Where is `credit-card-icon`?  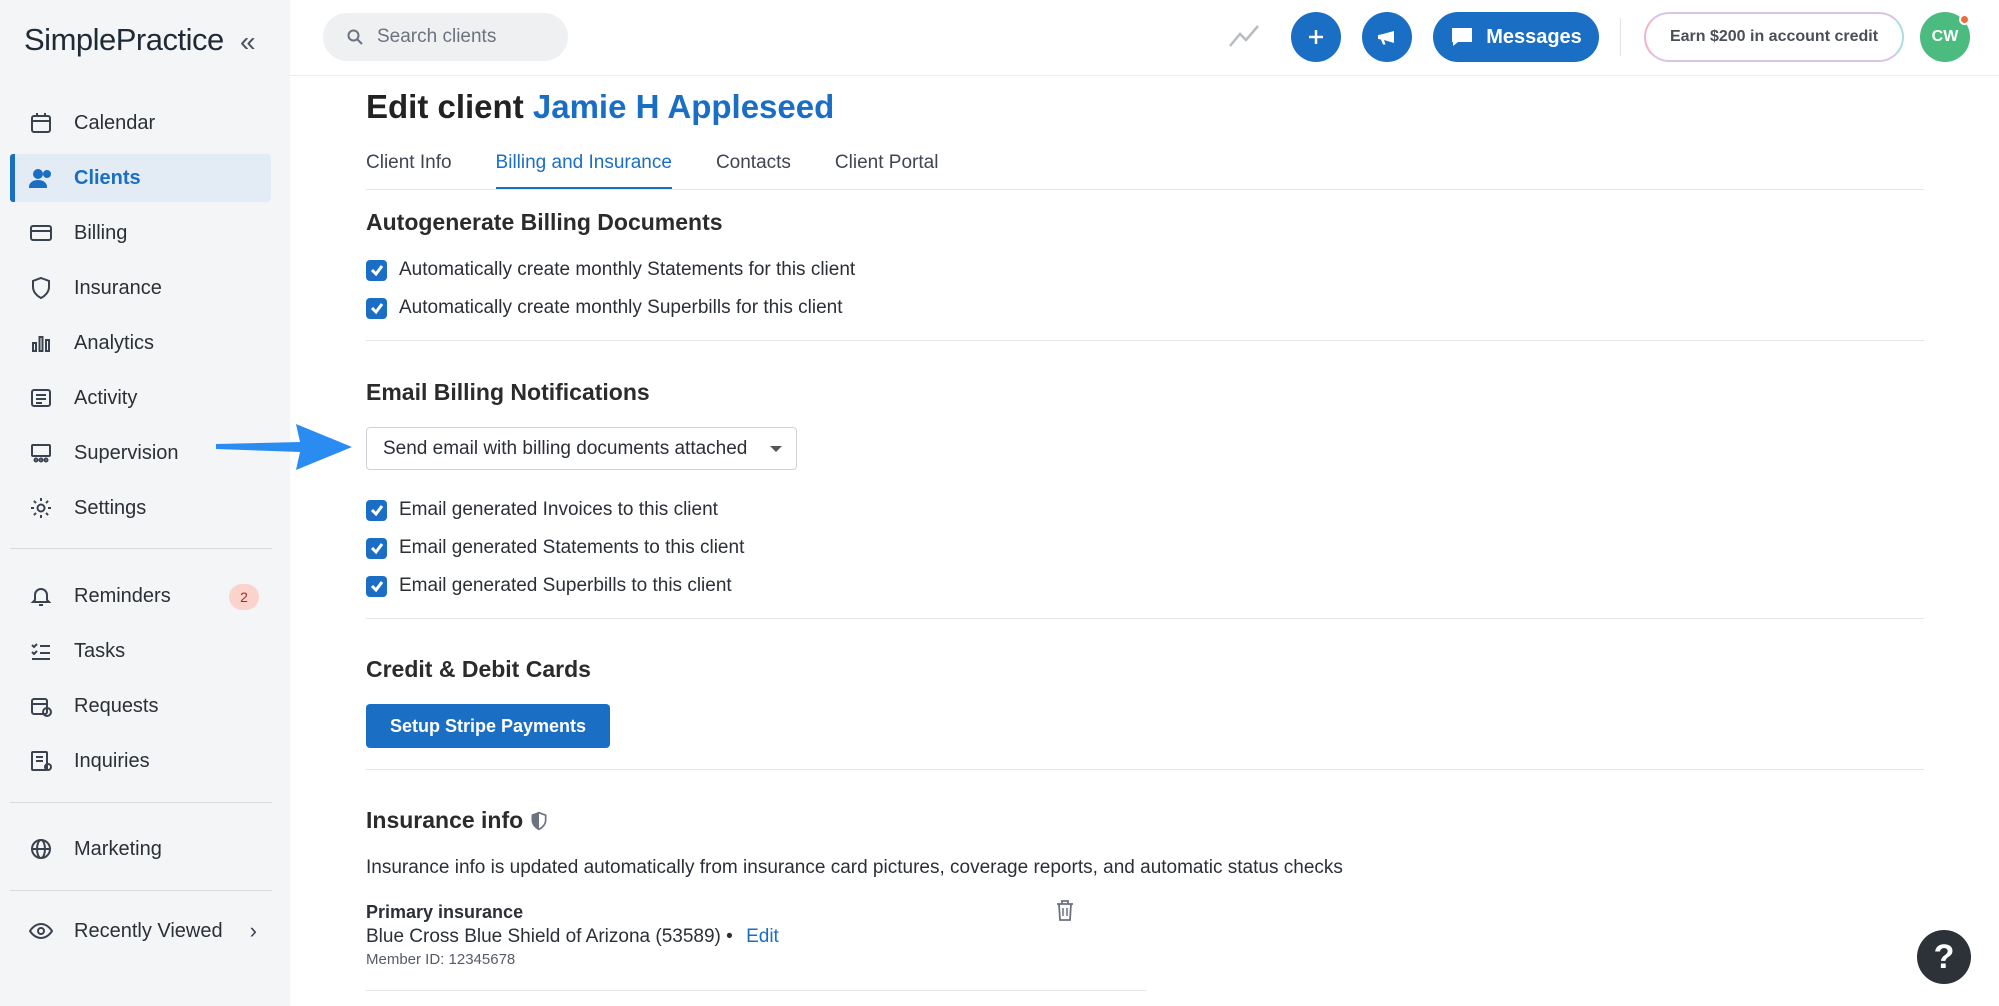 credit-card-icon is located at coordinates (41, 233).